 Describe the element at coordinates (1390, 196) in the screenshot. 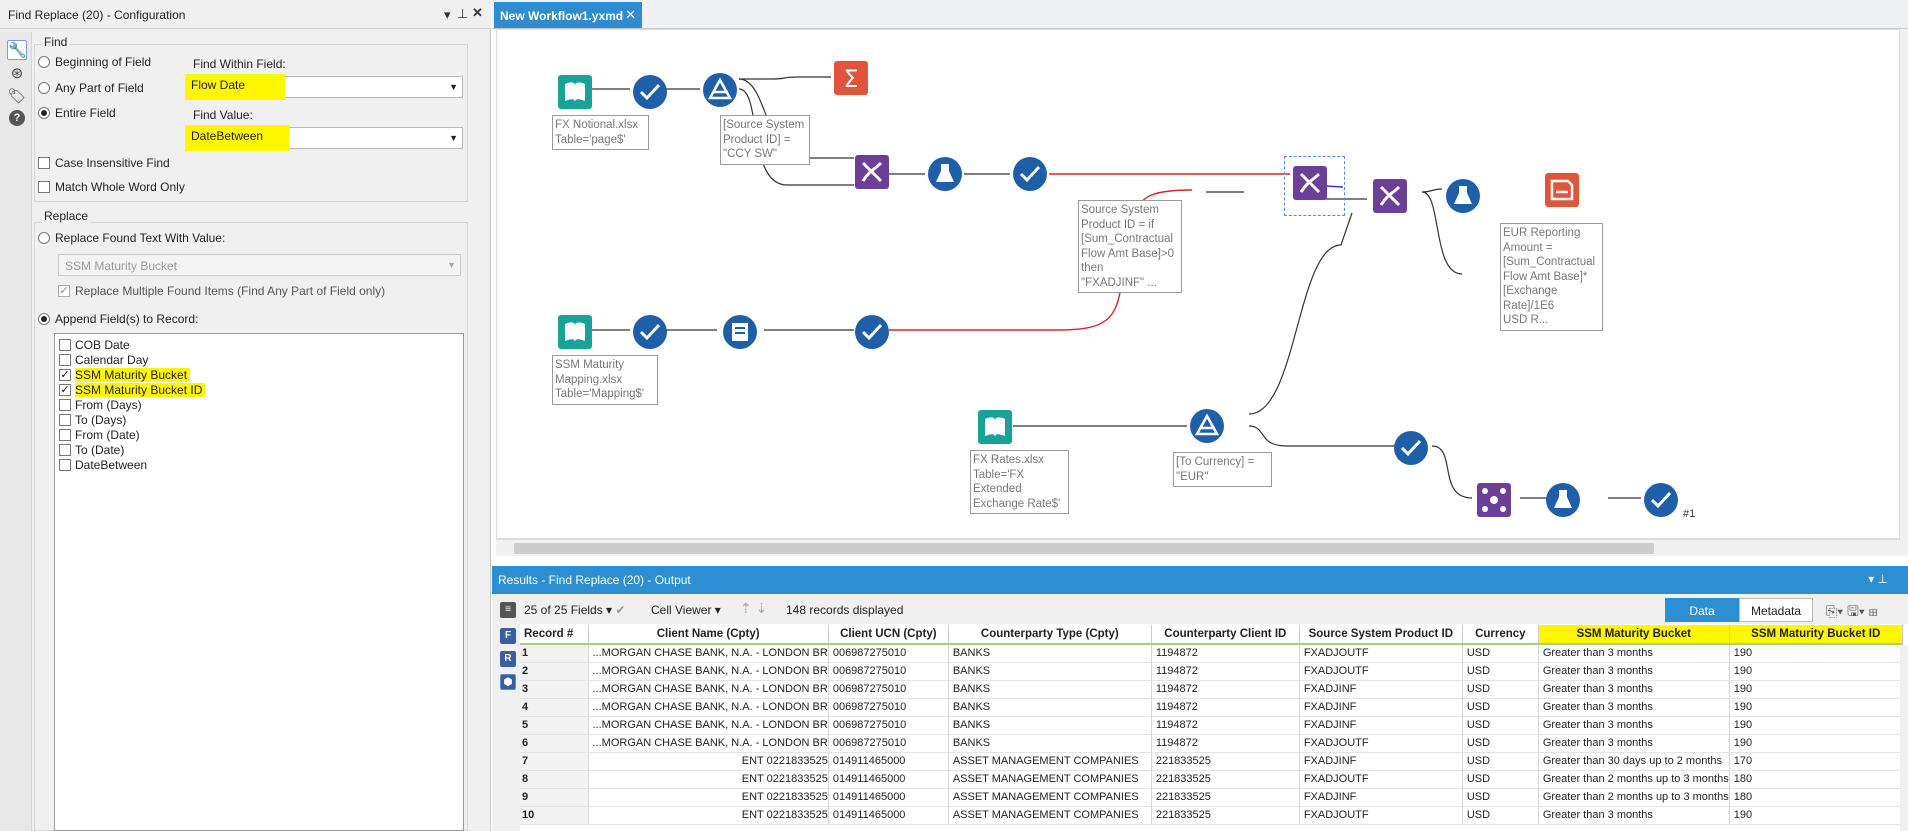

I see `join-tool` at that location.